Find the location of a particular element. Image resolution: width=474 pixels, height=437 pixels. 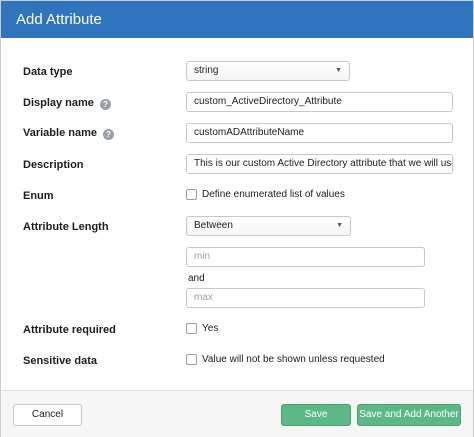

enum-label: Enum is located at coordinates (38, 196).